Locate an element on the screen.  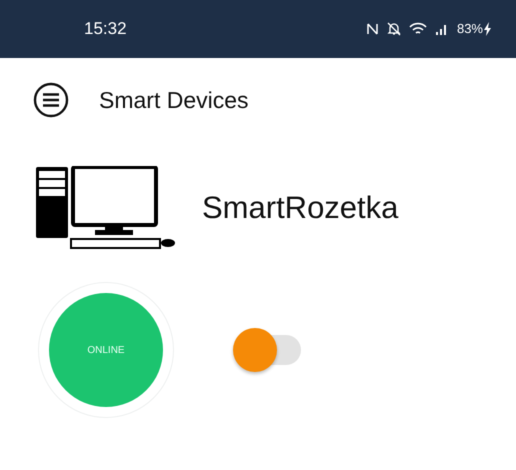
screen-title: Smart Devices is located at coordinates (174, 100).